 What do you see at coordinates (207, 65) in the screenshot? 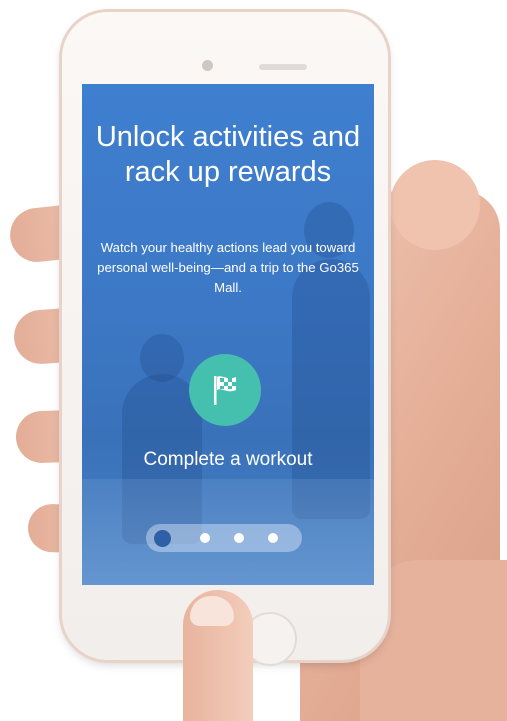
I see `front-camera` at bounding box center [207, 65].